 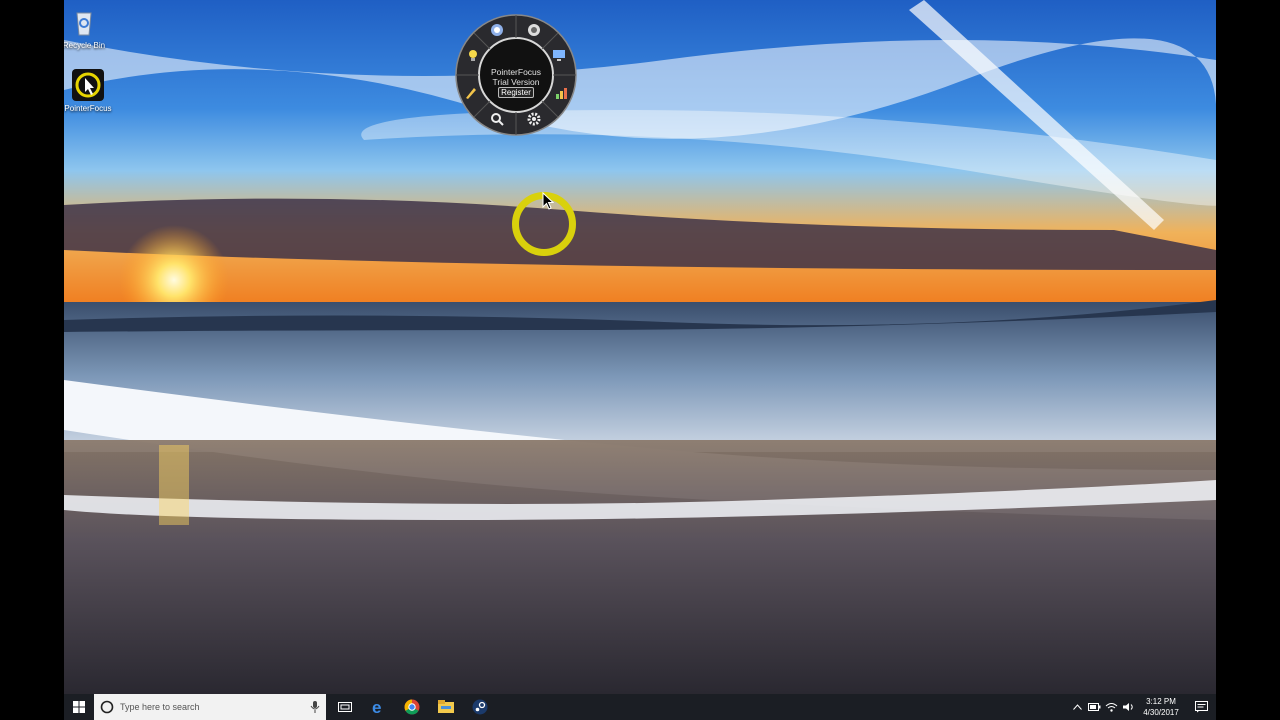 I want to click on search-placeholder: Type here to search, so click(x=160, y=707).